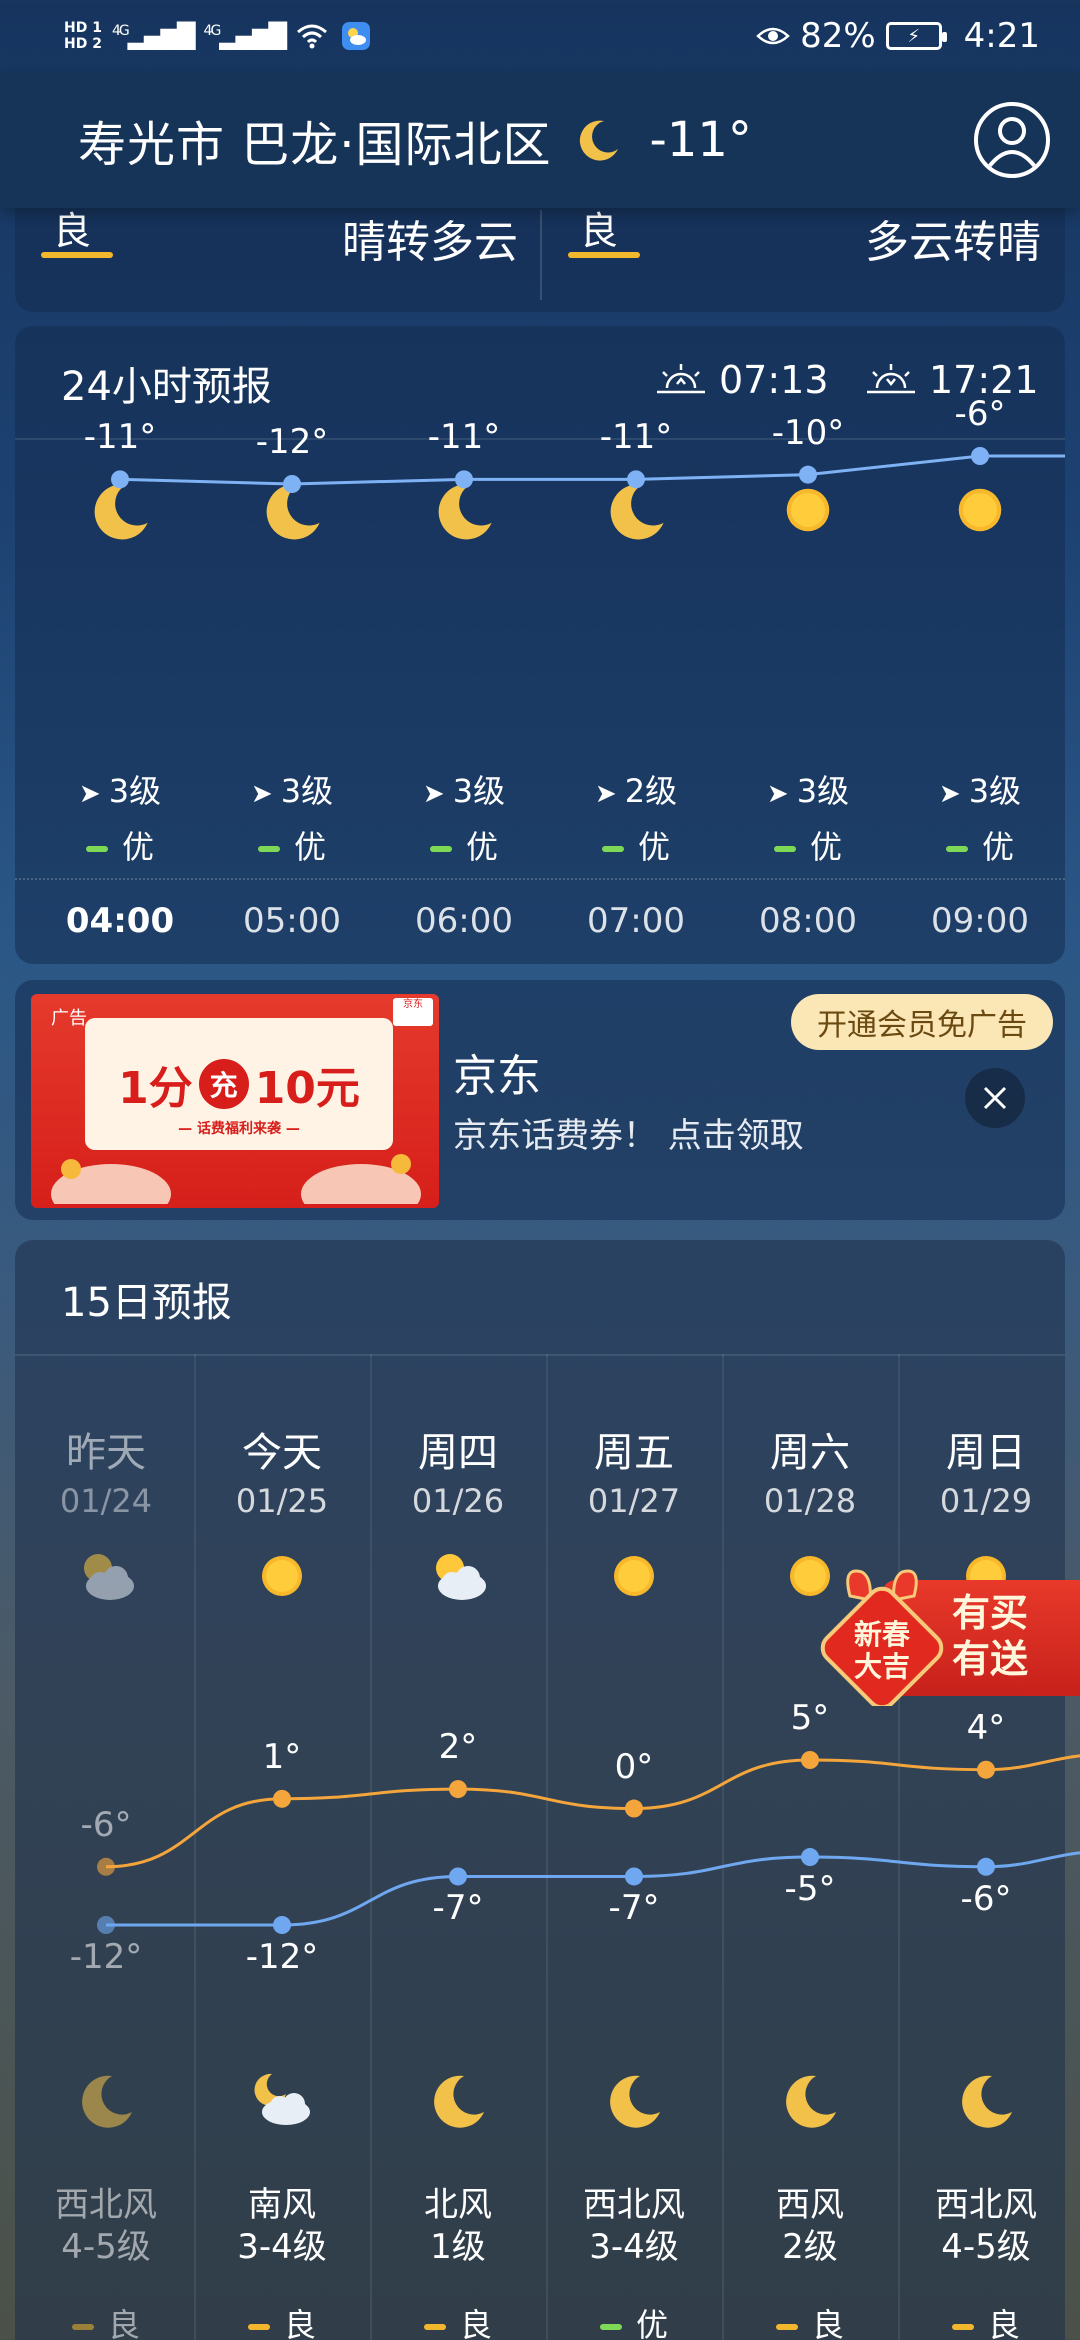 Image resolution: width=1080 pixels, height=2340 pixels. I want to click on wind-direction: 西北风, so click(986, 2205).